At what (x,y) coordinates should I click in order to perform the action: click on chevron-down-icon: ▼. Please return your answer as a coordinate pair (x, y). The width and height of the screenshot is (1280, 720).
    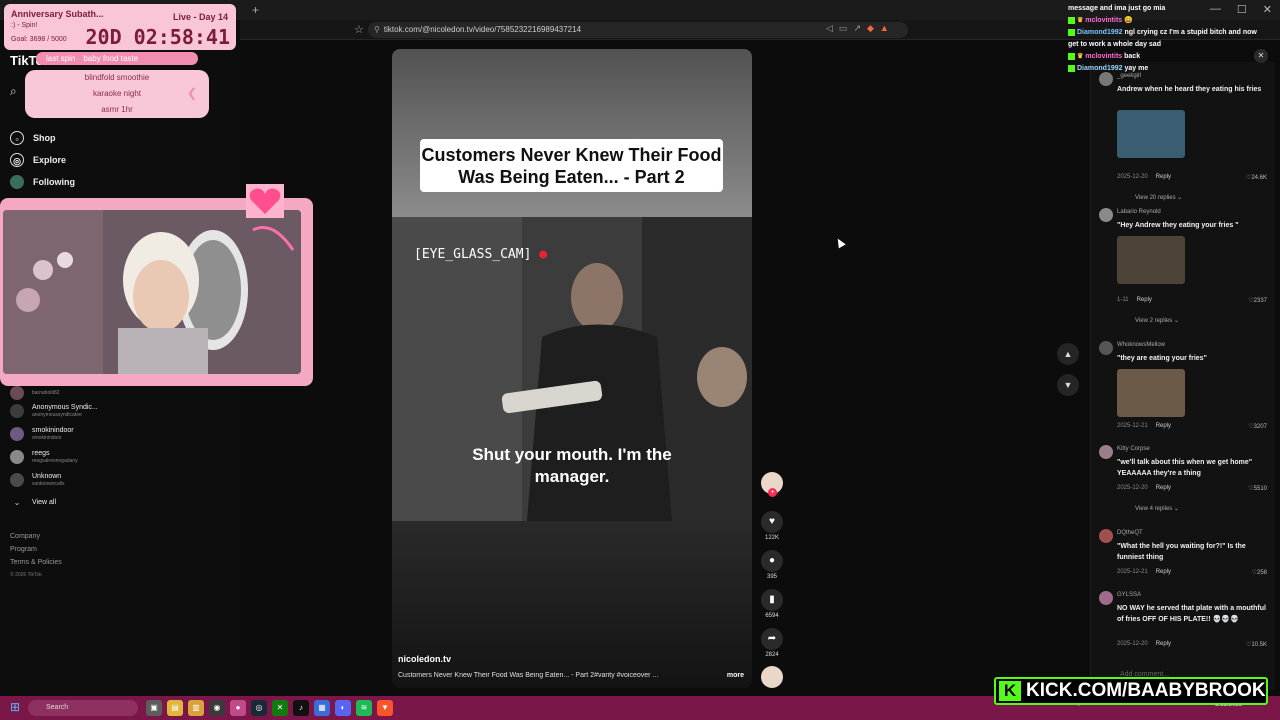
    Looking at the image, I should click on (1068, 385).